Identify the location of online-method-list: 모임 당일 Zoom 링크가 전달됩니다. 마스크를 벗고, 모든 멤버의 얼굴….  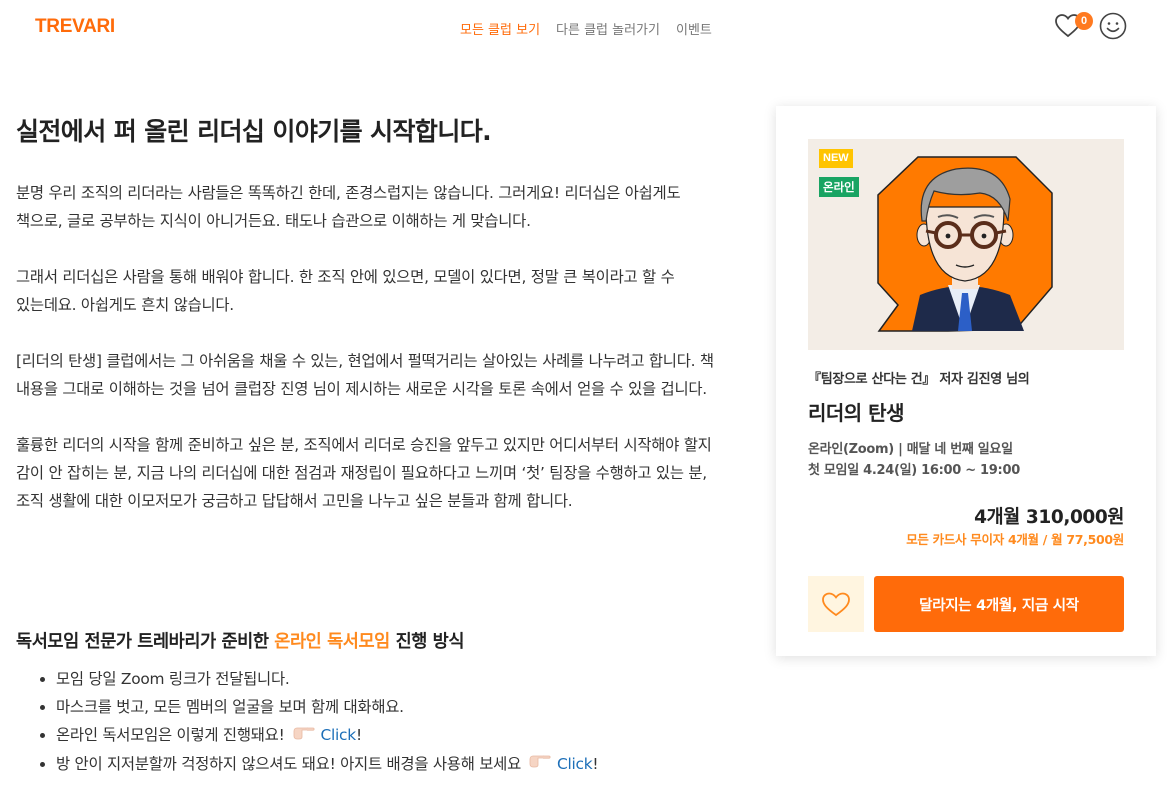
(307, 722).